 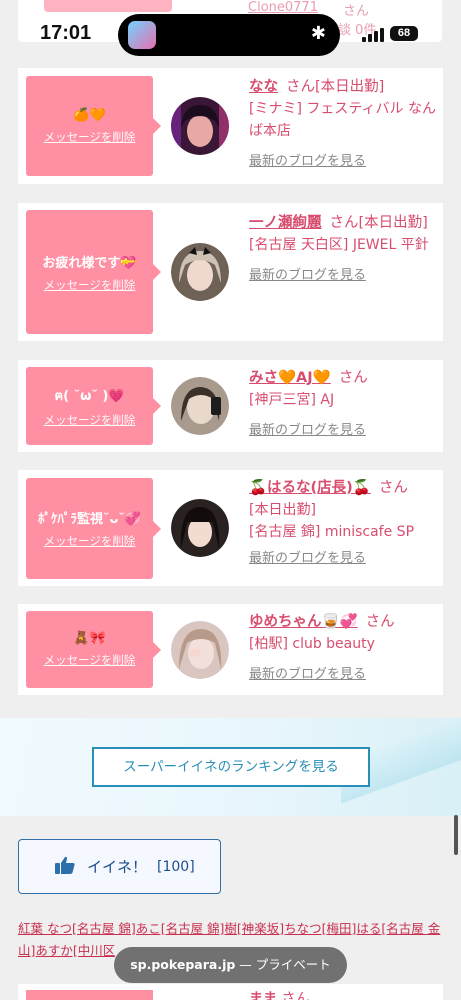 What do you see at coordinates (339, 245) in the screenshot?
I see `shop-name: [名古屋 天白区] JEWEL 平針` at bounding box center [339, 245].